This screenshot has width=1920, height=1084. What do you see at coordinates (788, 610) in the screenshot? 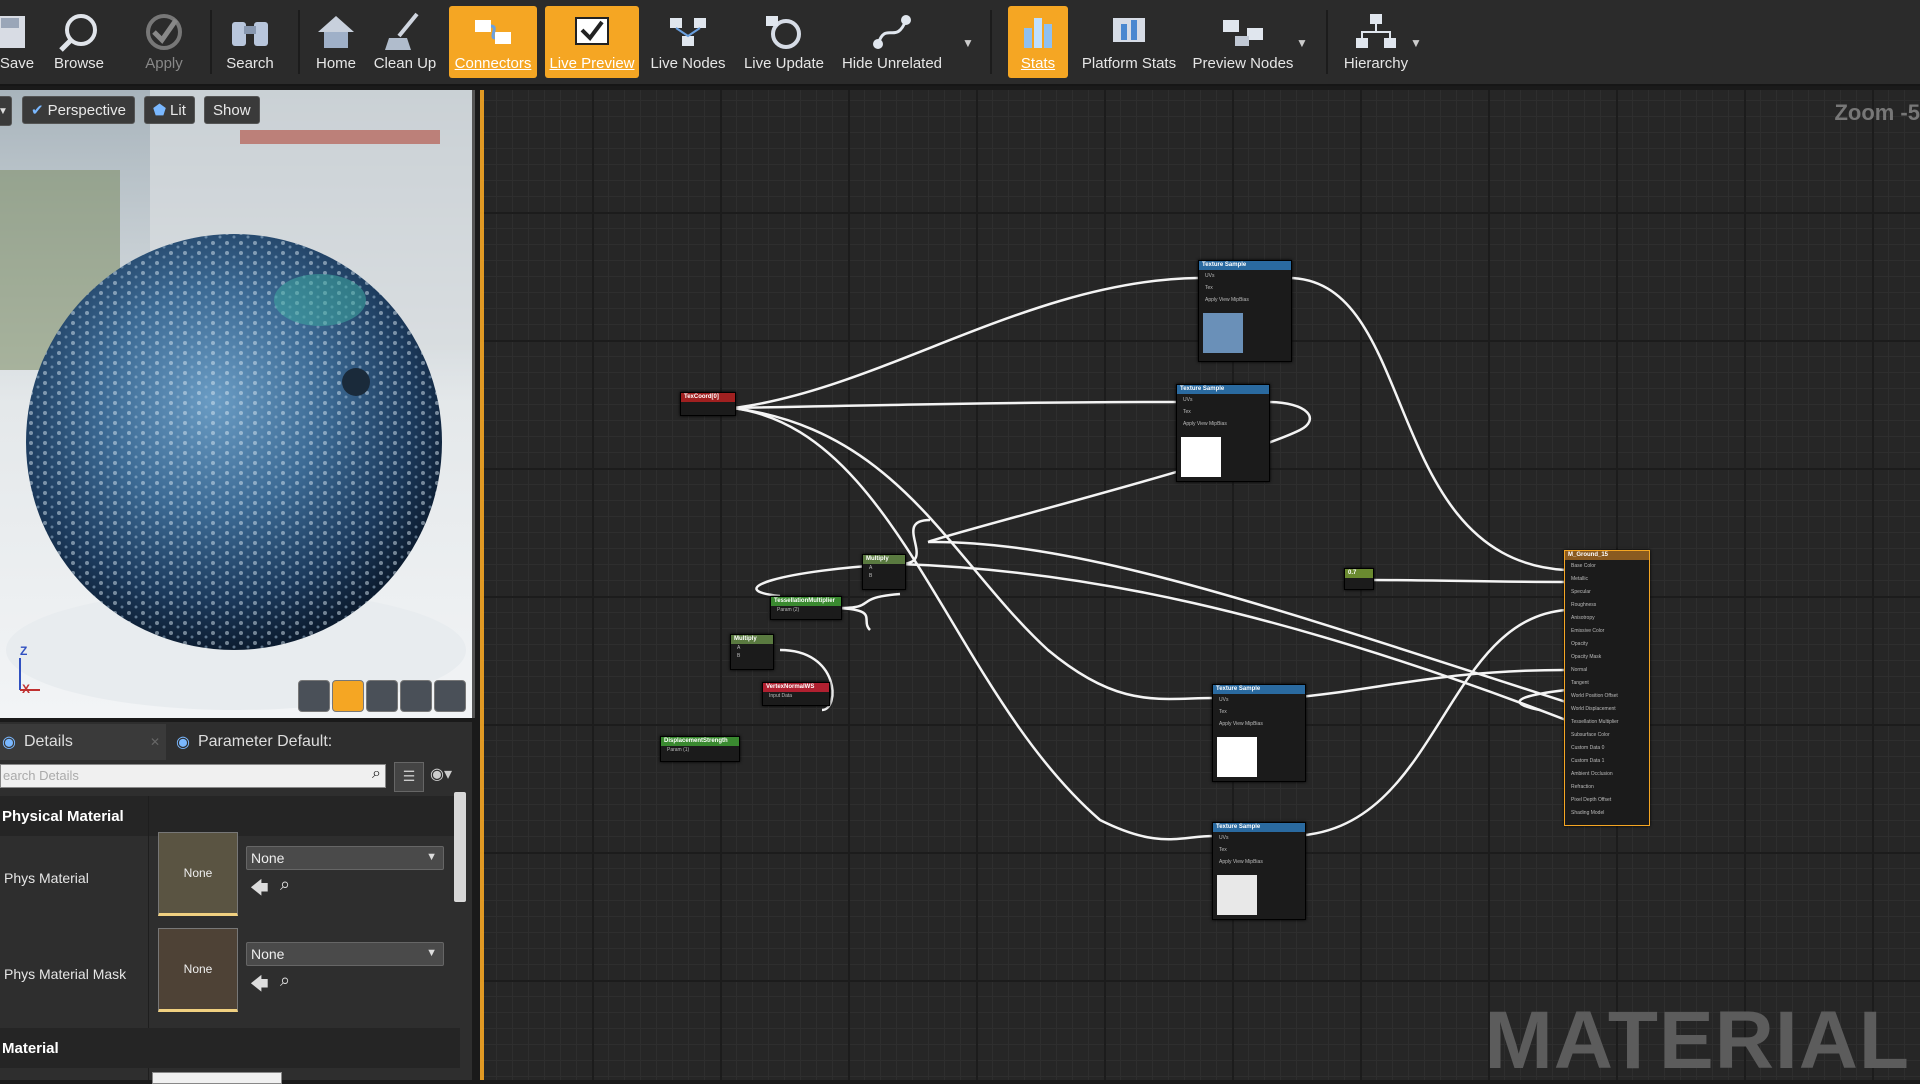
I see `node-subtitle: Param (2)` at bounding box center [788, 610].